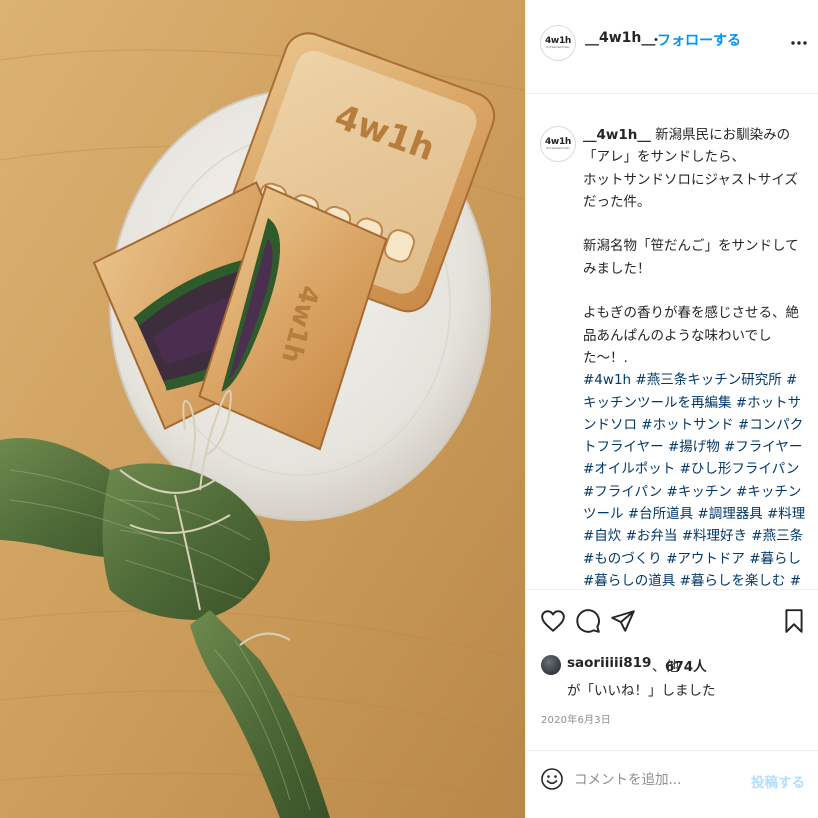 This screenshot has height=818, width=818. What do you see at coordinates (558, 148) in the screenshot?
I see `caption-avatar-logo-sub: Hot Sandwich Solo` at bounding box center [558, 148].